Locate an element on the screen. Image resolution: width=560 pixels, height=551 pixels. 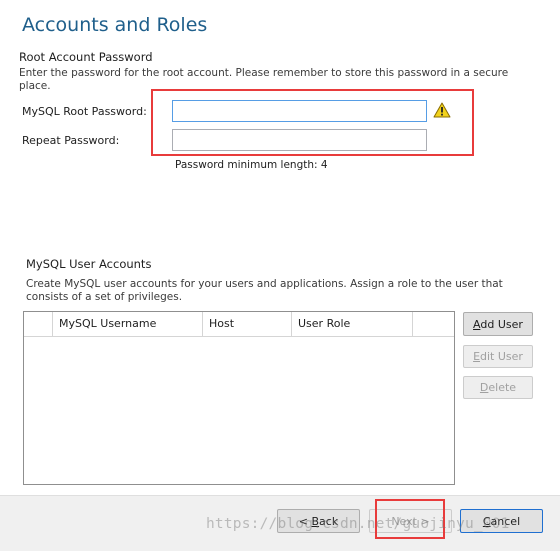
table-header: MySQL Username Host User Role is located at coordinates (239, 324).